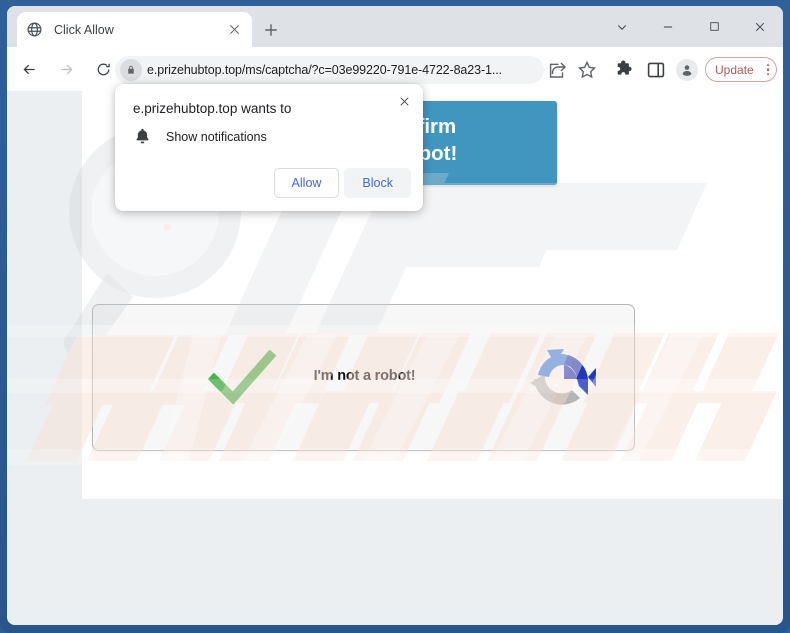  I want to click on permission-row: Show notifications, so click(200, 136).